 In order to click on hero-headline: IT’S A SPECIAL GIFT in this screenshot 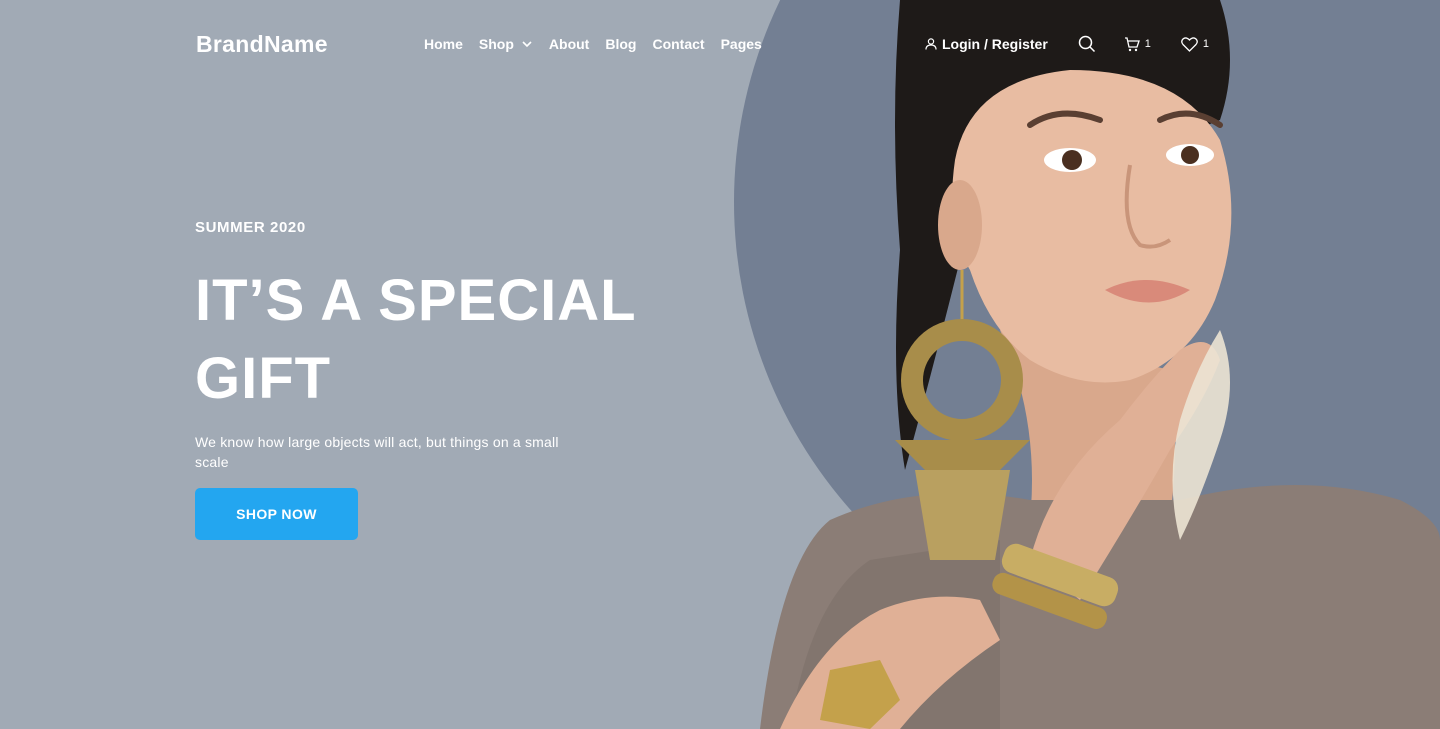, I will do `click(435, 340)`.